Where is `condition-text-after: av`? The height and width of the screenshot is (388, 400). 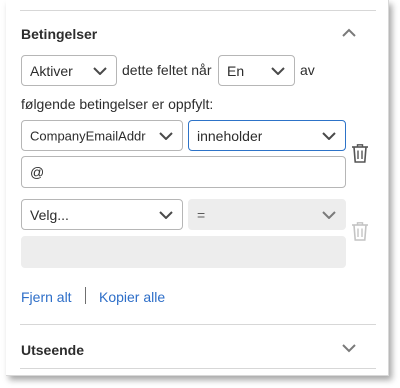
condition-text-after: av is located at coordinates (307, 70).